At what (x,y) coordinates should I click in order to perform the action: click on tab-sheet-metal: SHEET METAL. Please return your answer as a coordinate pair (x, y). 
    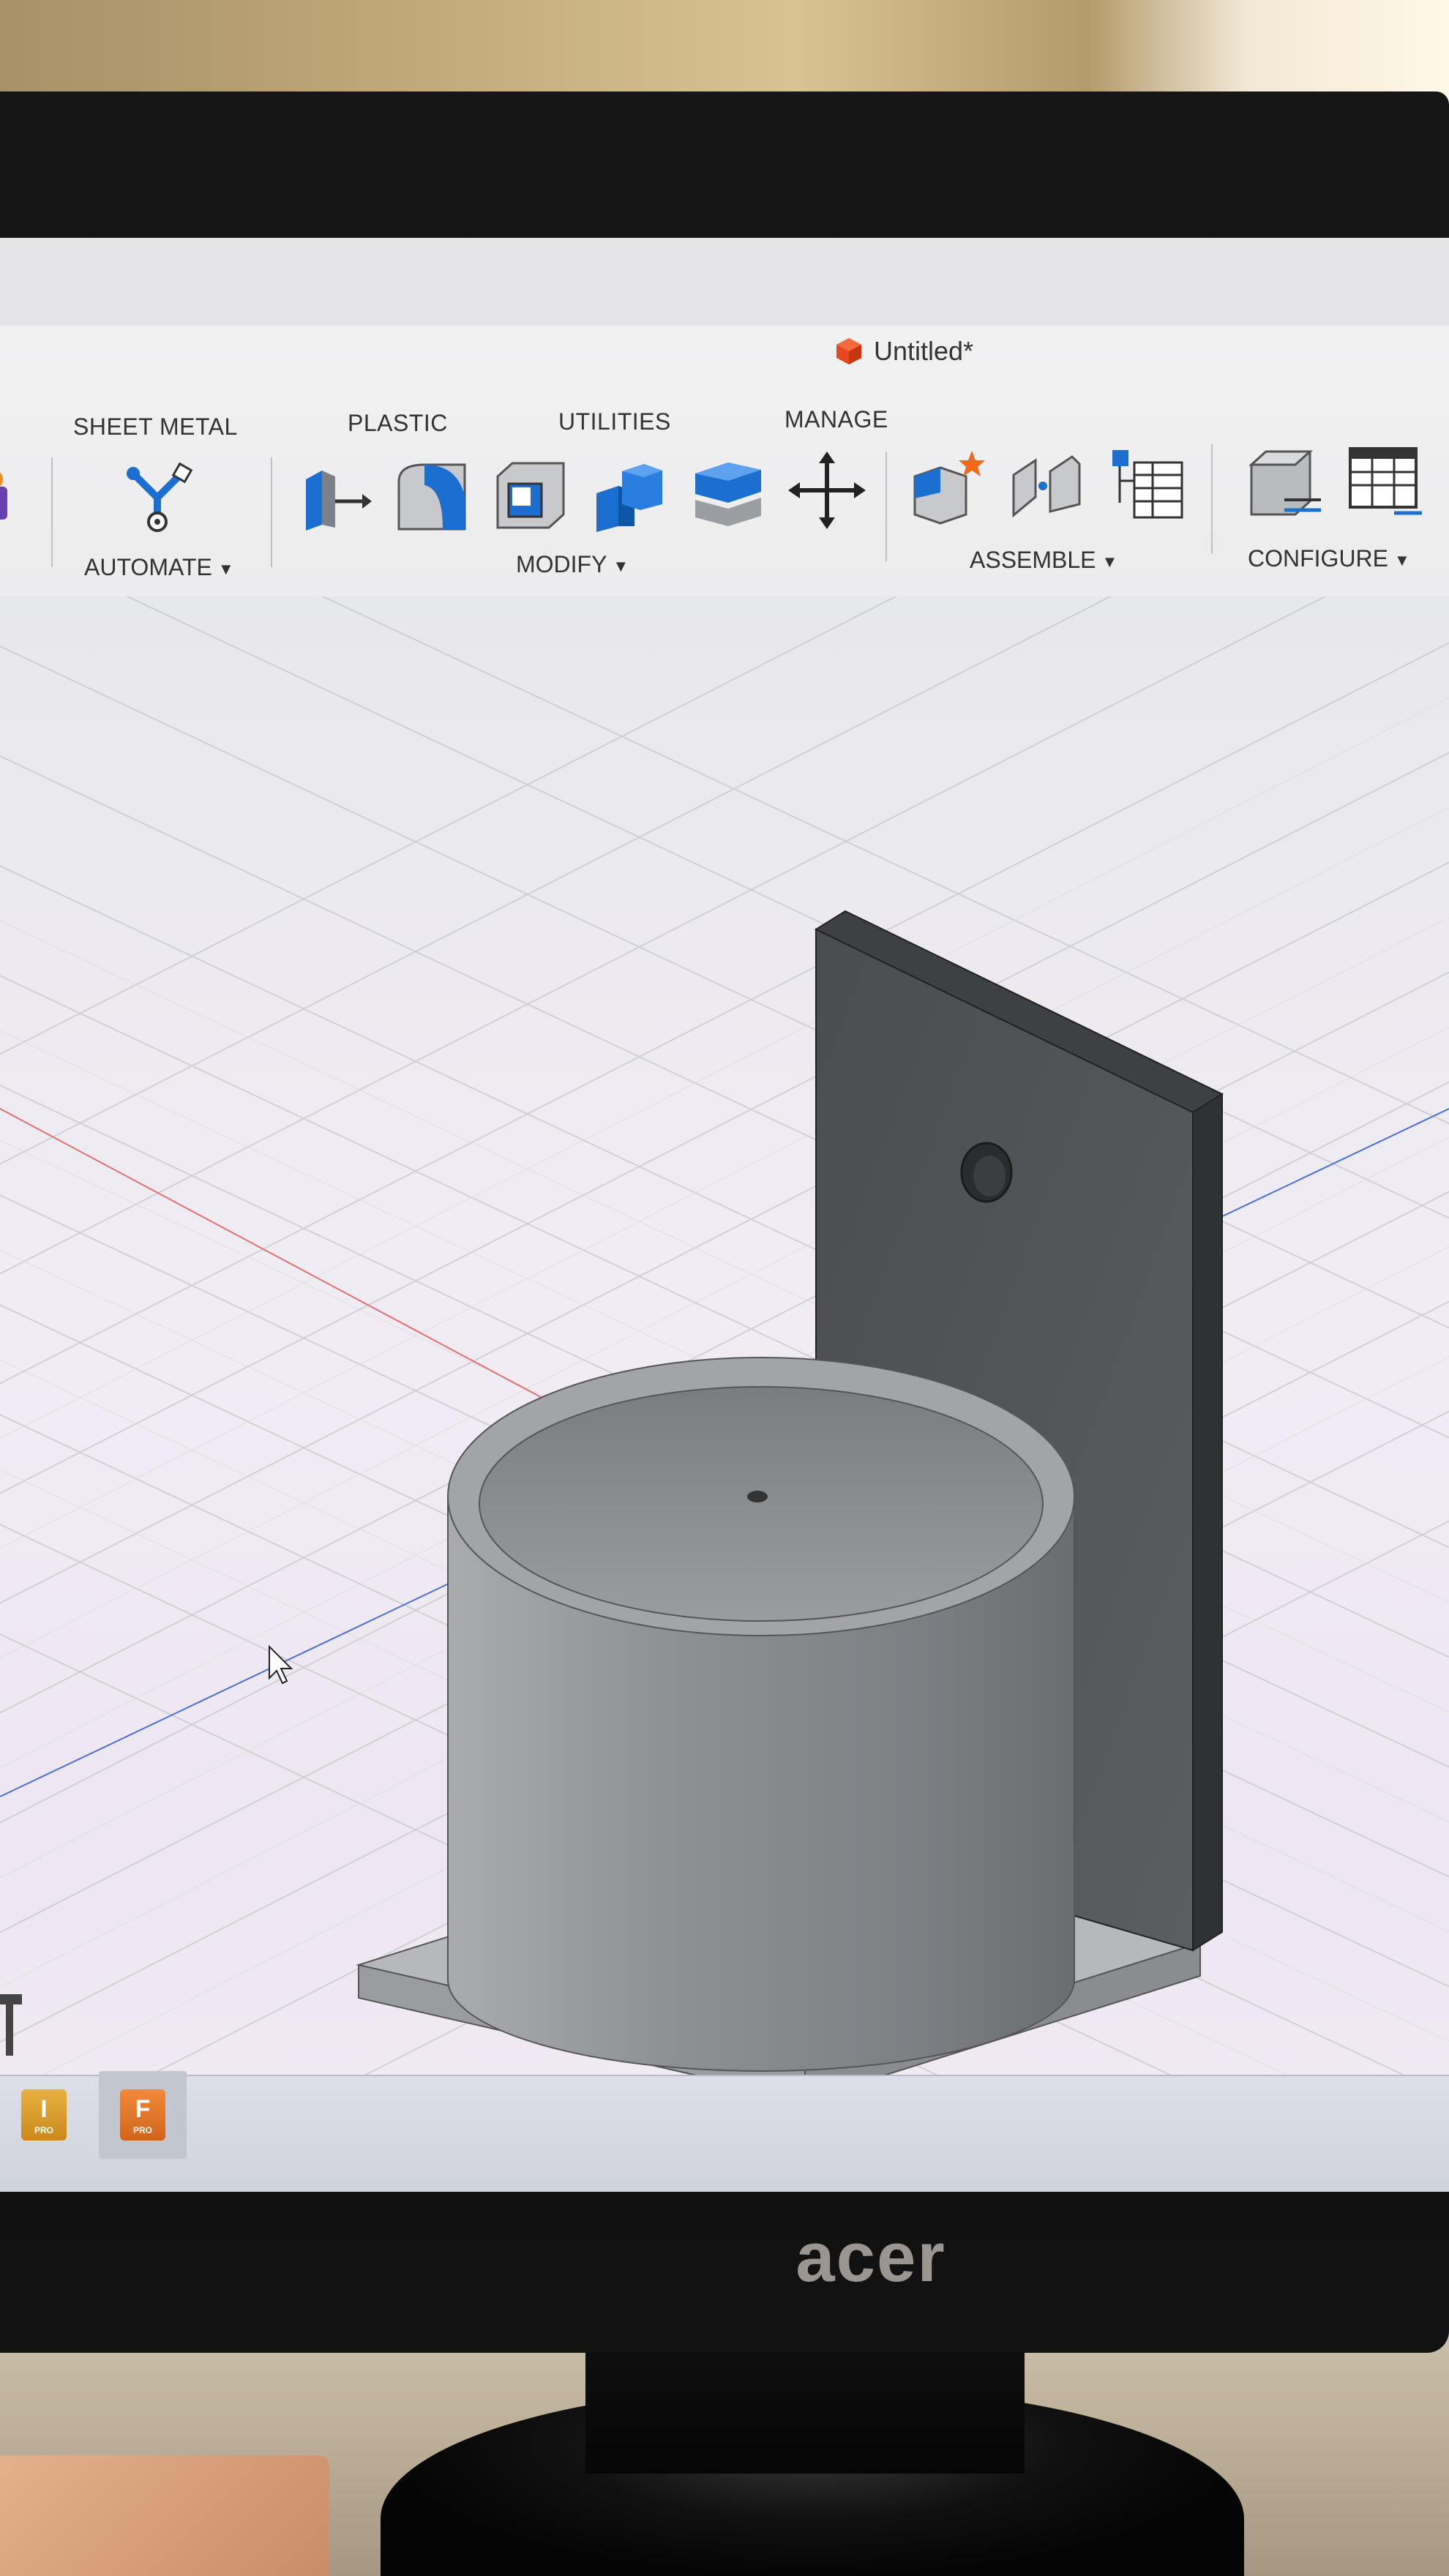
    Looking at the image, I should click on (155, 427).